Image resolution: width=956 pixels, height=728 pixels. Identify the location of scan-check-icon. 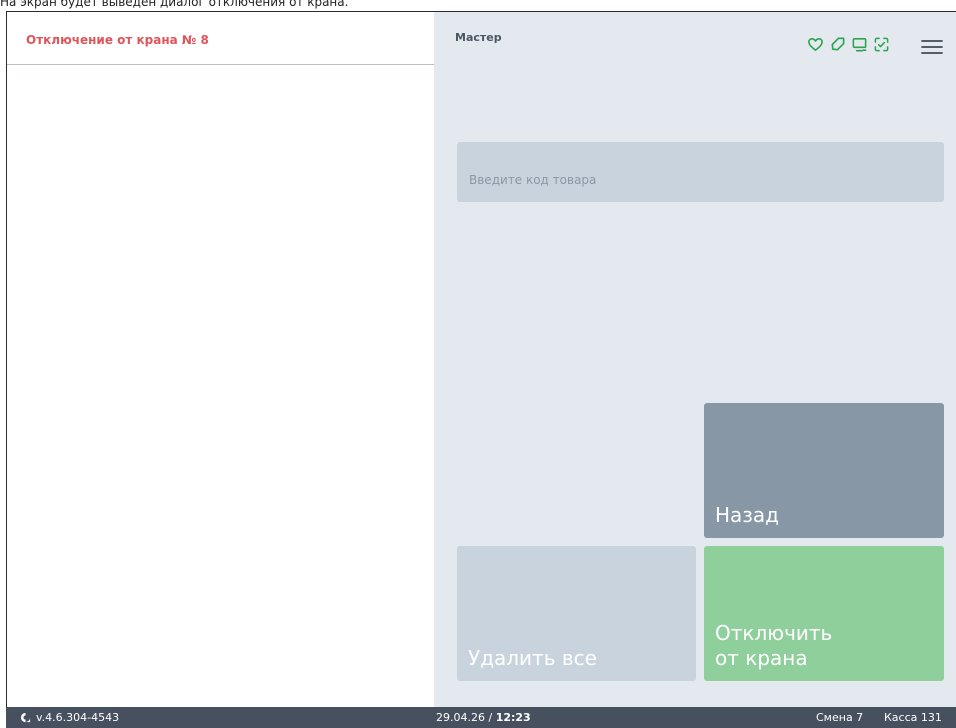
(881, 44).